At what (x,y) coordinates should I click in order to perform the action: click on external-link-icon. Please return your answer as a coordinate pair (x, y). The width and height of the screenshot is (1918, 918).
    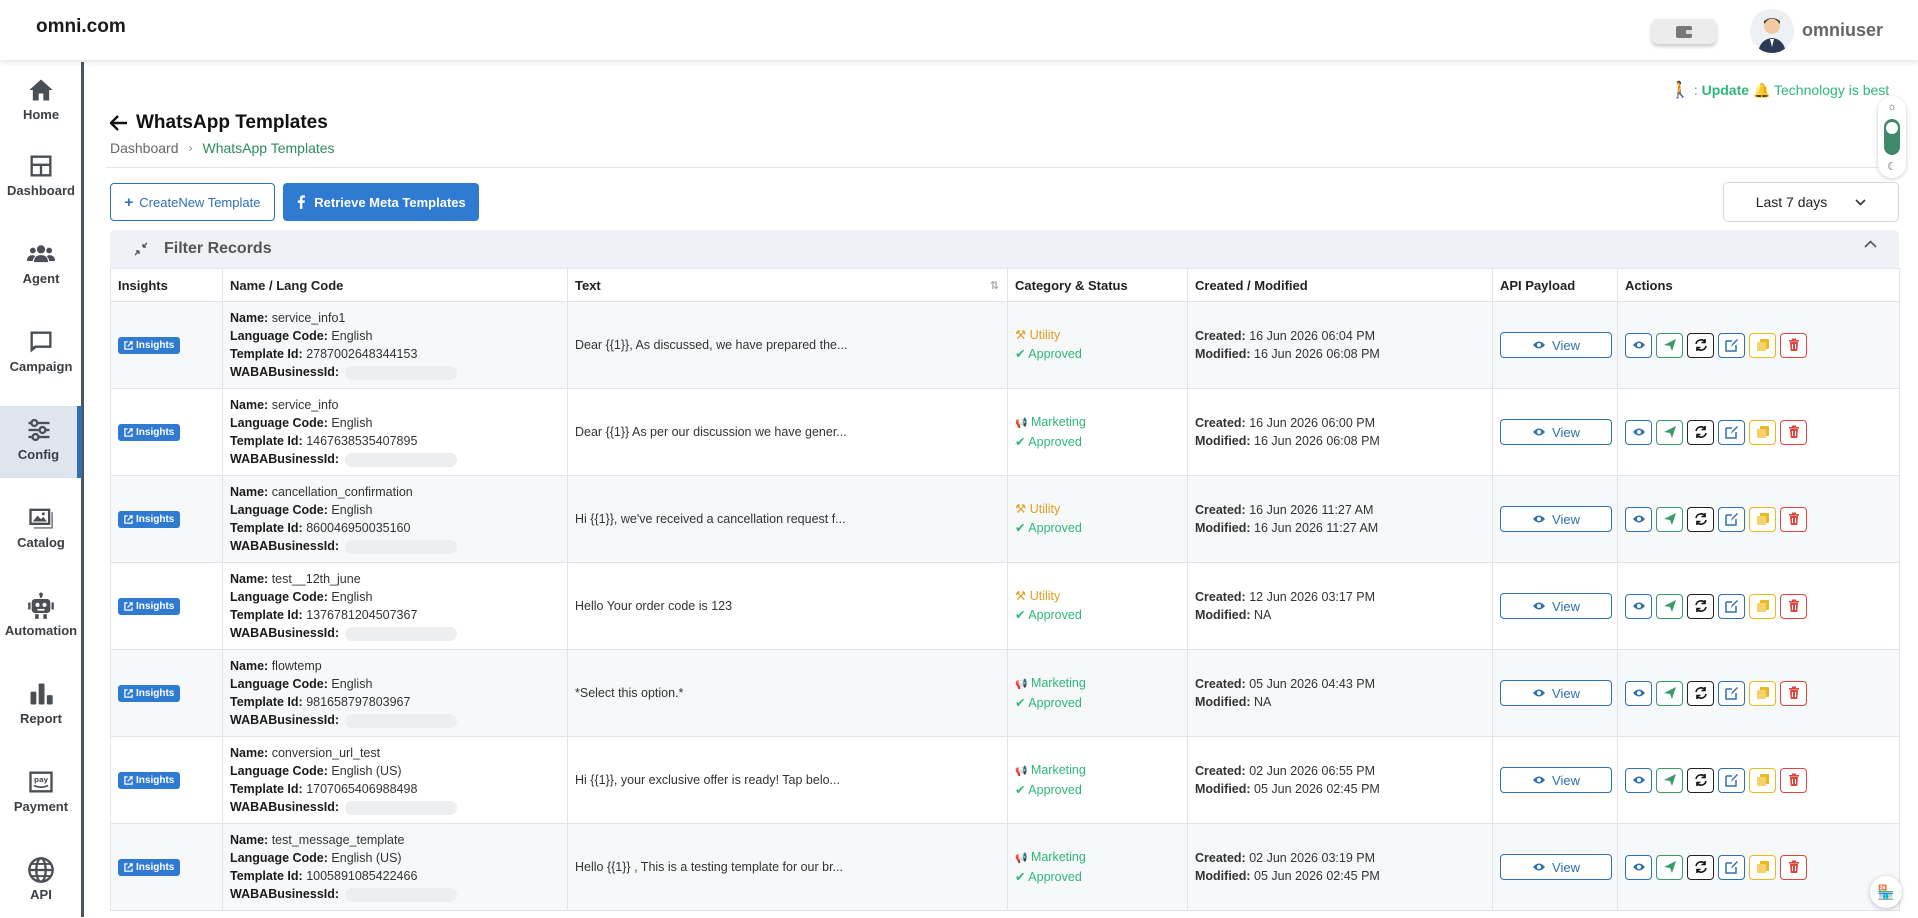
    Looking at the image, I should click on (128, 432).